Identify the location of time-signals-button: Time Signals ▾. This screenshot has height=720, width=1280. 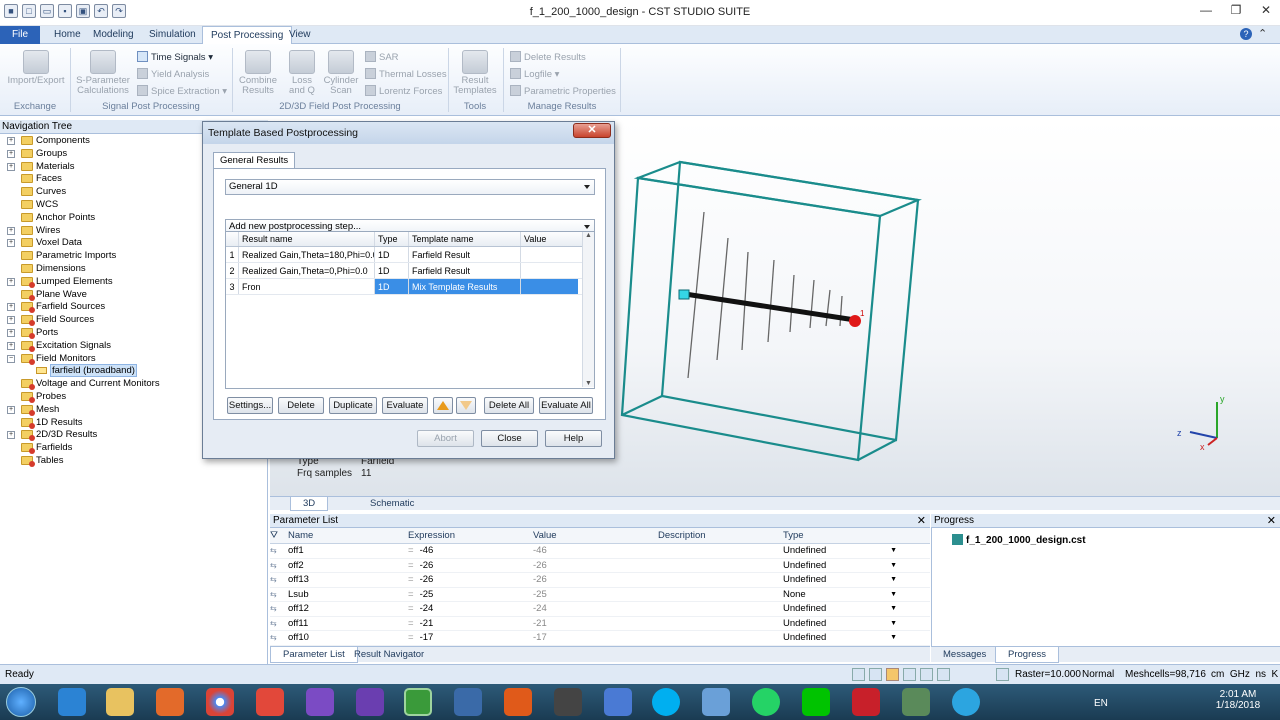
(182, 57).